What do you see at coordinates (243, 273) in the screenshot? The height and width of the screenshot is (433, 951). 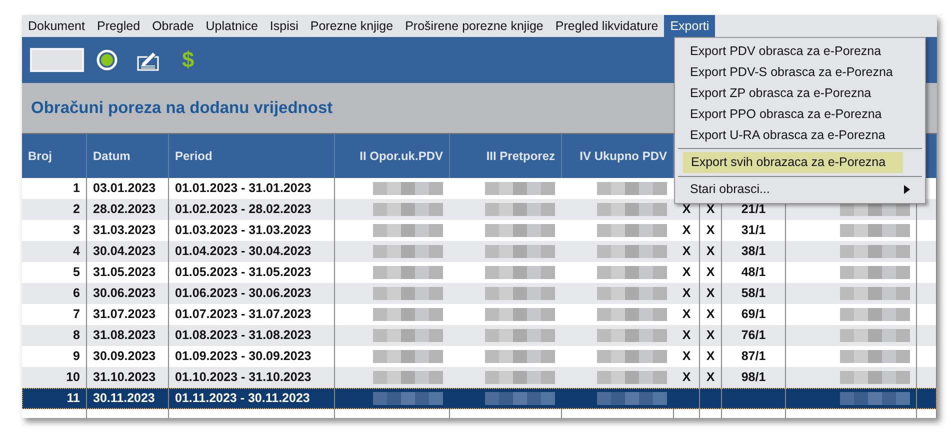 I see `table-cell-text: 01.05.2023 - 31.05.2023` at bounding box center [243, 273].